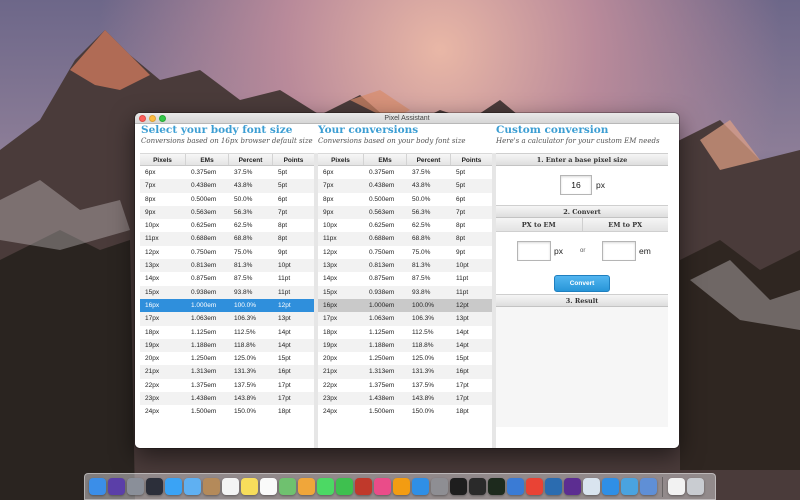  What do you see at coordinates (382, 486) in the screenshot?
I see `itunes-icon` at bounding box center [382, 486].